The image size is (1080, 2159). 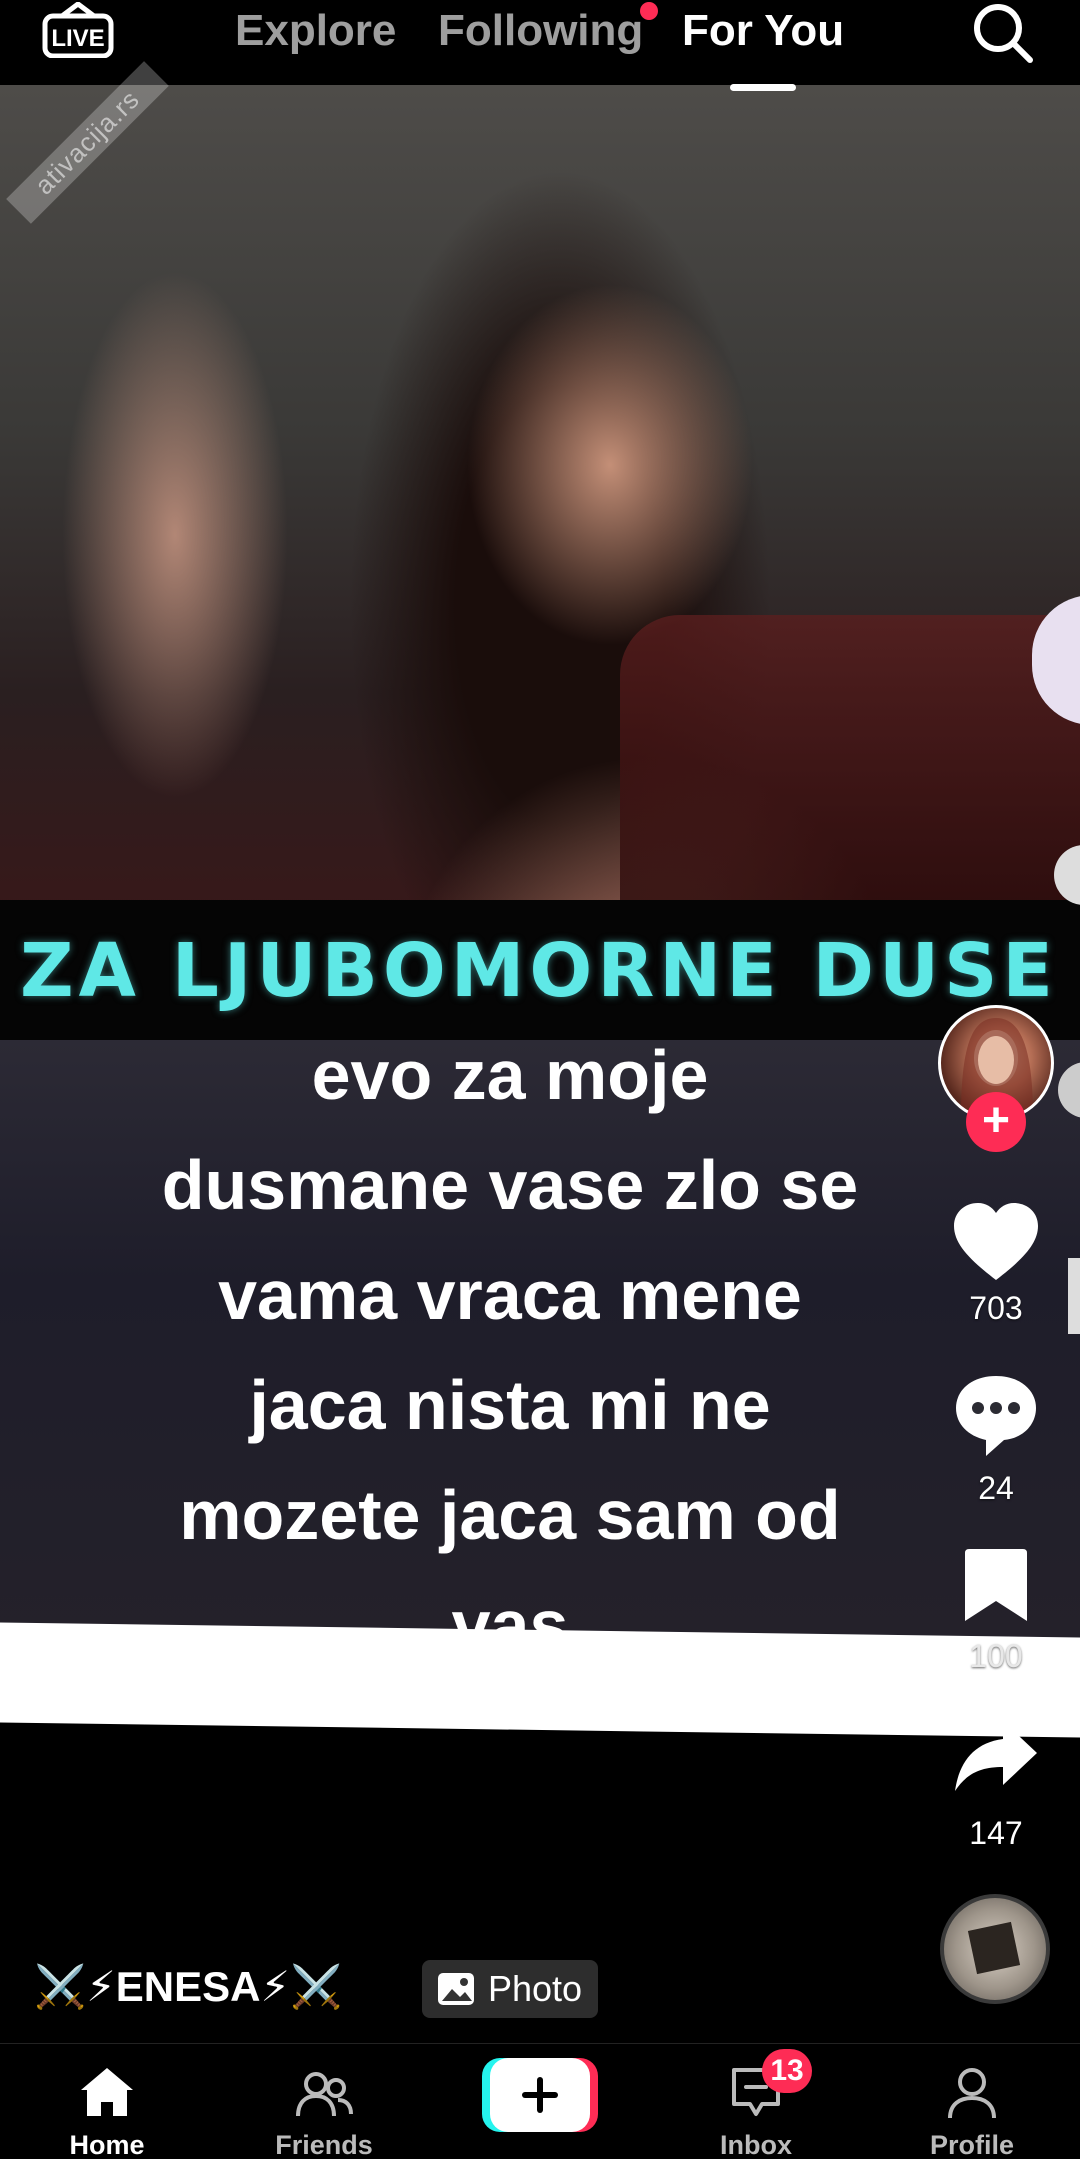 I want to click on live-label: LIVE, so click(x=77, y=38).